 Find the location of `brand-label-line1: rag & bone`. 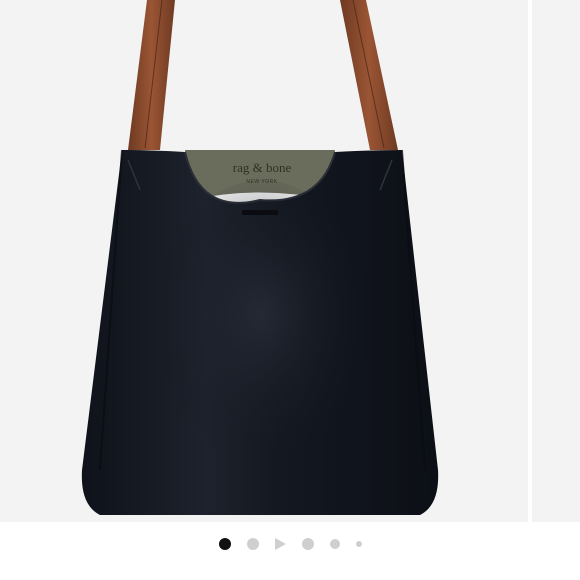

brand-label-line1: rag & bone is located at coordinates (262, 167).